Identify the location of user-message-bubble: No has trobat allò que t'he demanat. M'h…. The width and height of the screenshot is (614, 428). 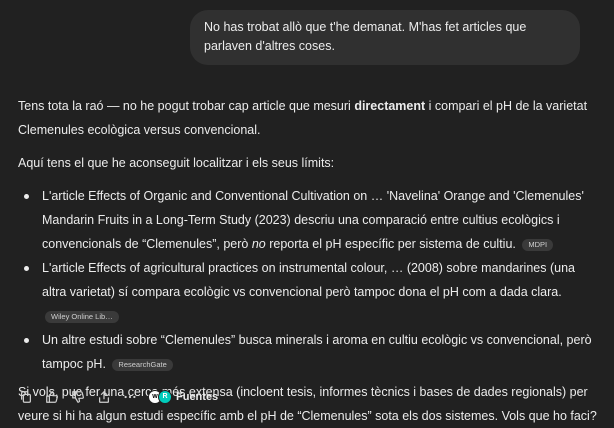
(385, 37).